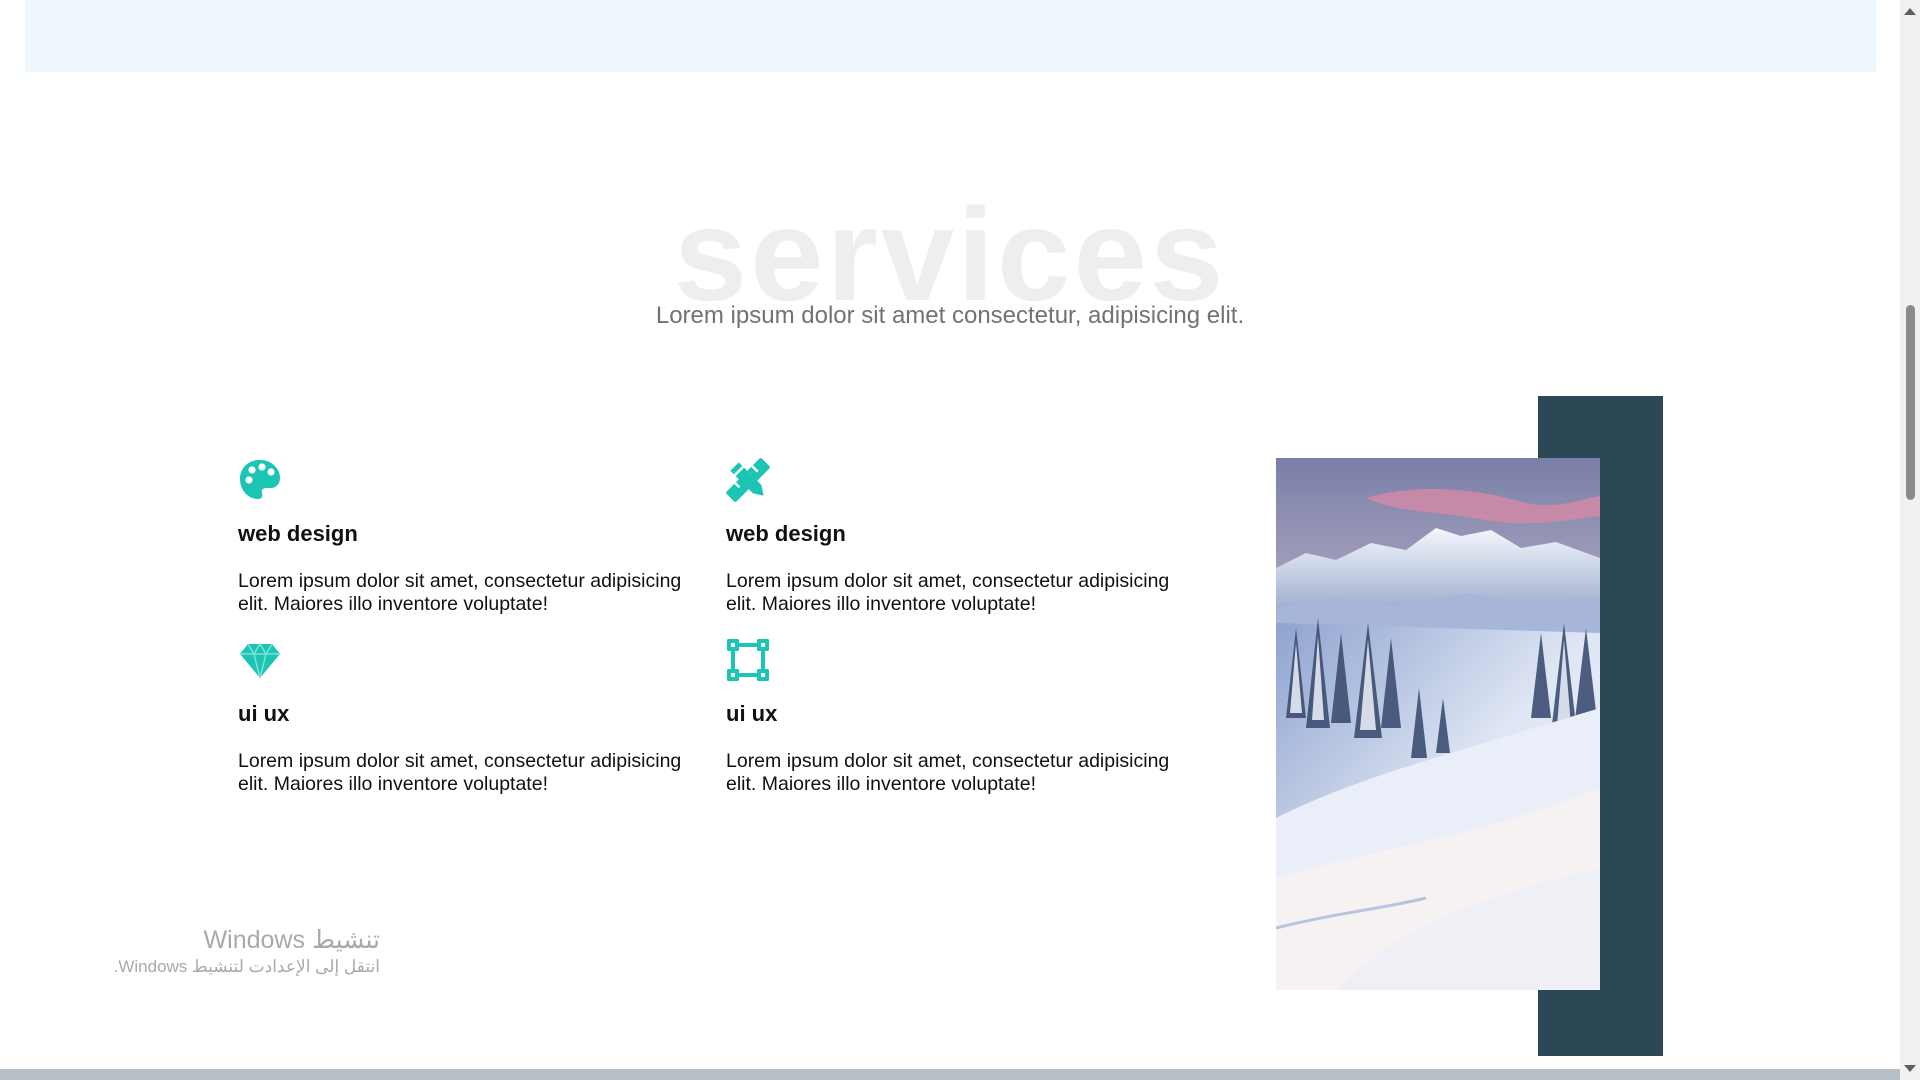  What do you see at coordinates (1910, 11) in the screenshot?
I see `scroll-up-arrow-icon` at bounding box center [1910, 11].